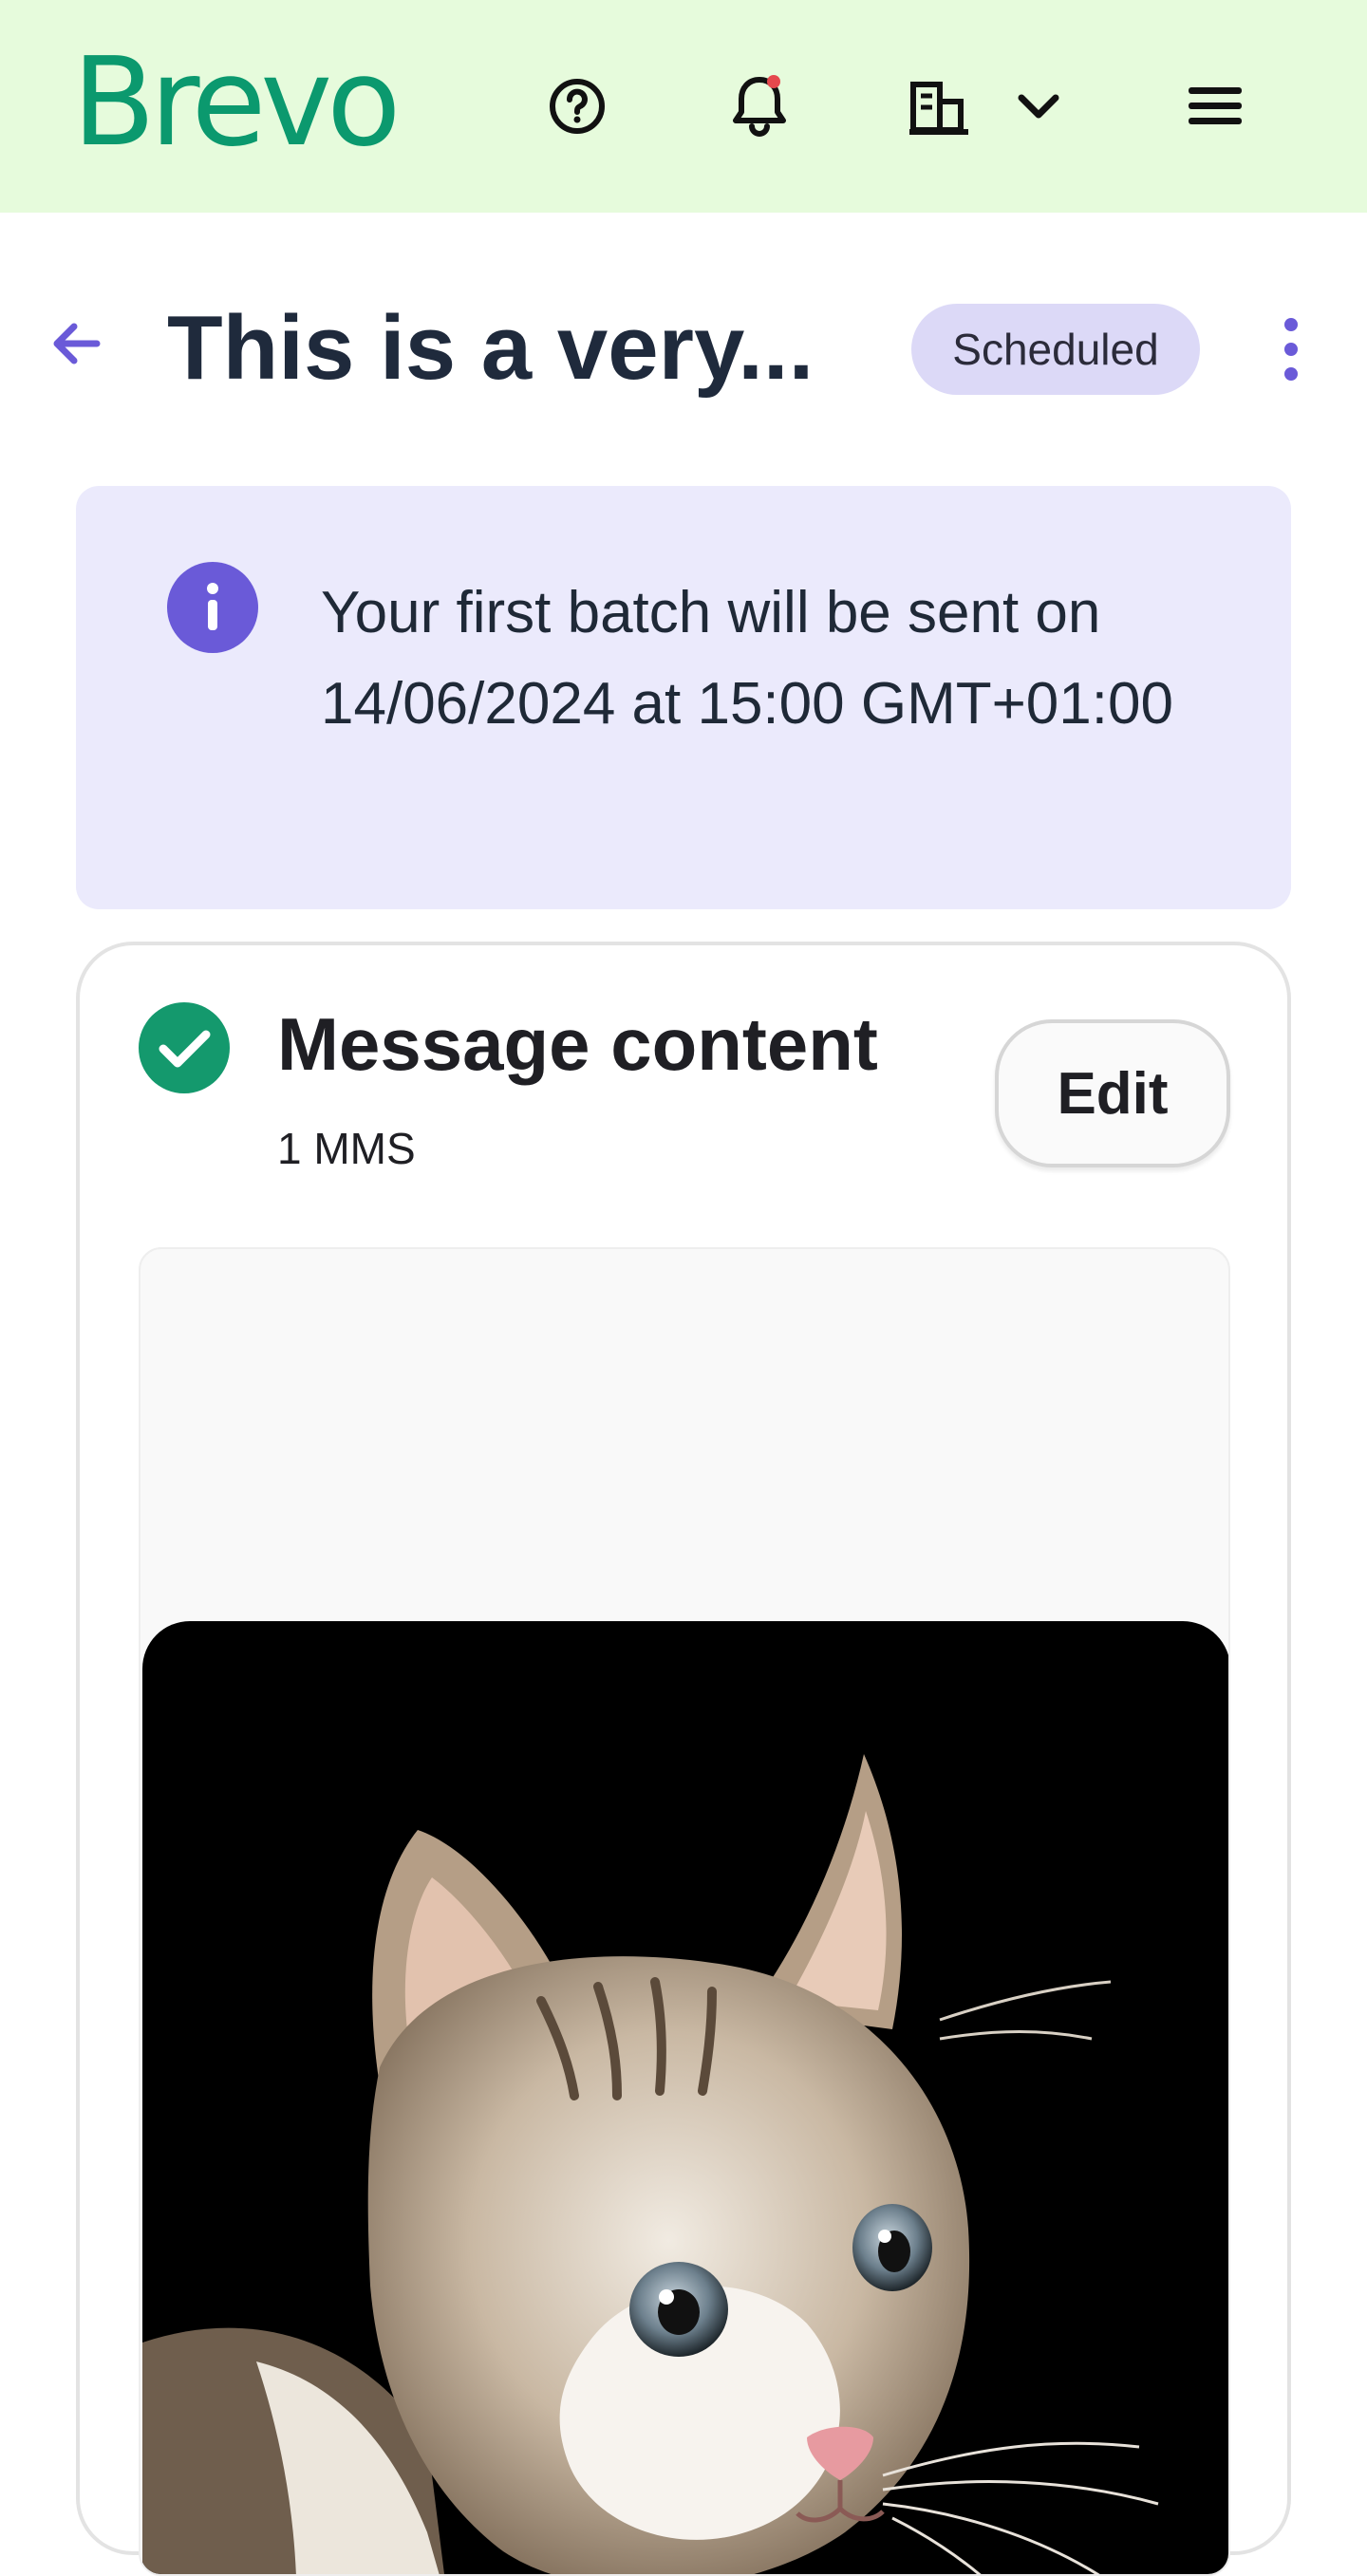  Describe the element at coordinates (76, 343) in the screenshot. I see `back-arrow-icon` at that location.